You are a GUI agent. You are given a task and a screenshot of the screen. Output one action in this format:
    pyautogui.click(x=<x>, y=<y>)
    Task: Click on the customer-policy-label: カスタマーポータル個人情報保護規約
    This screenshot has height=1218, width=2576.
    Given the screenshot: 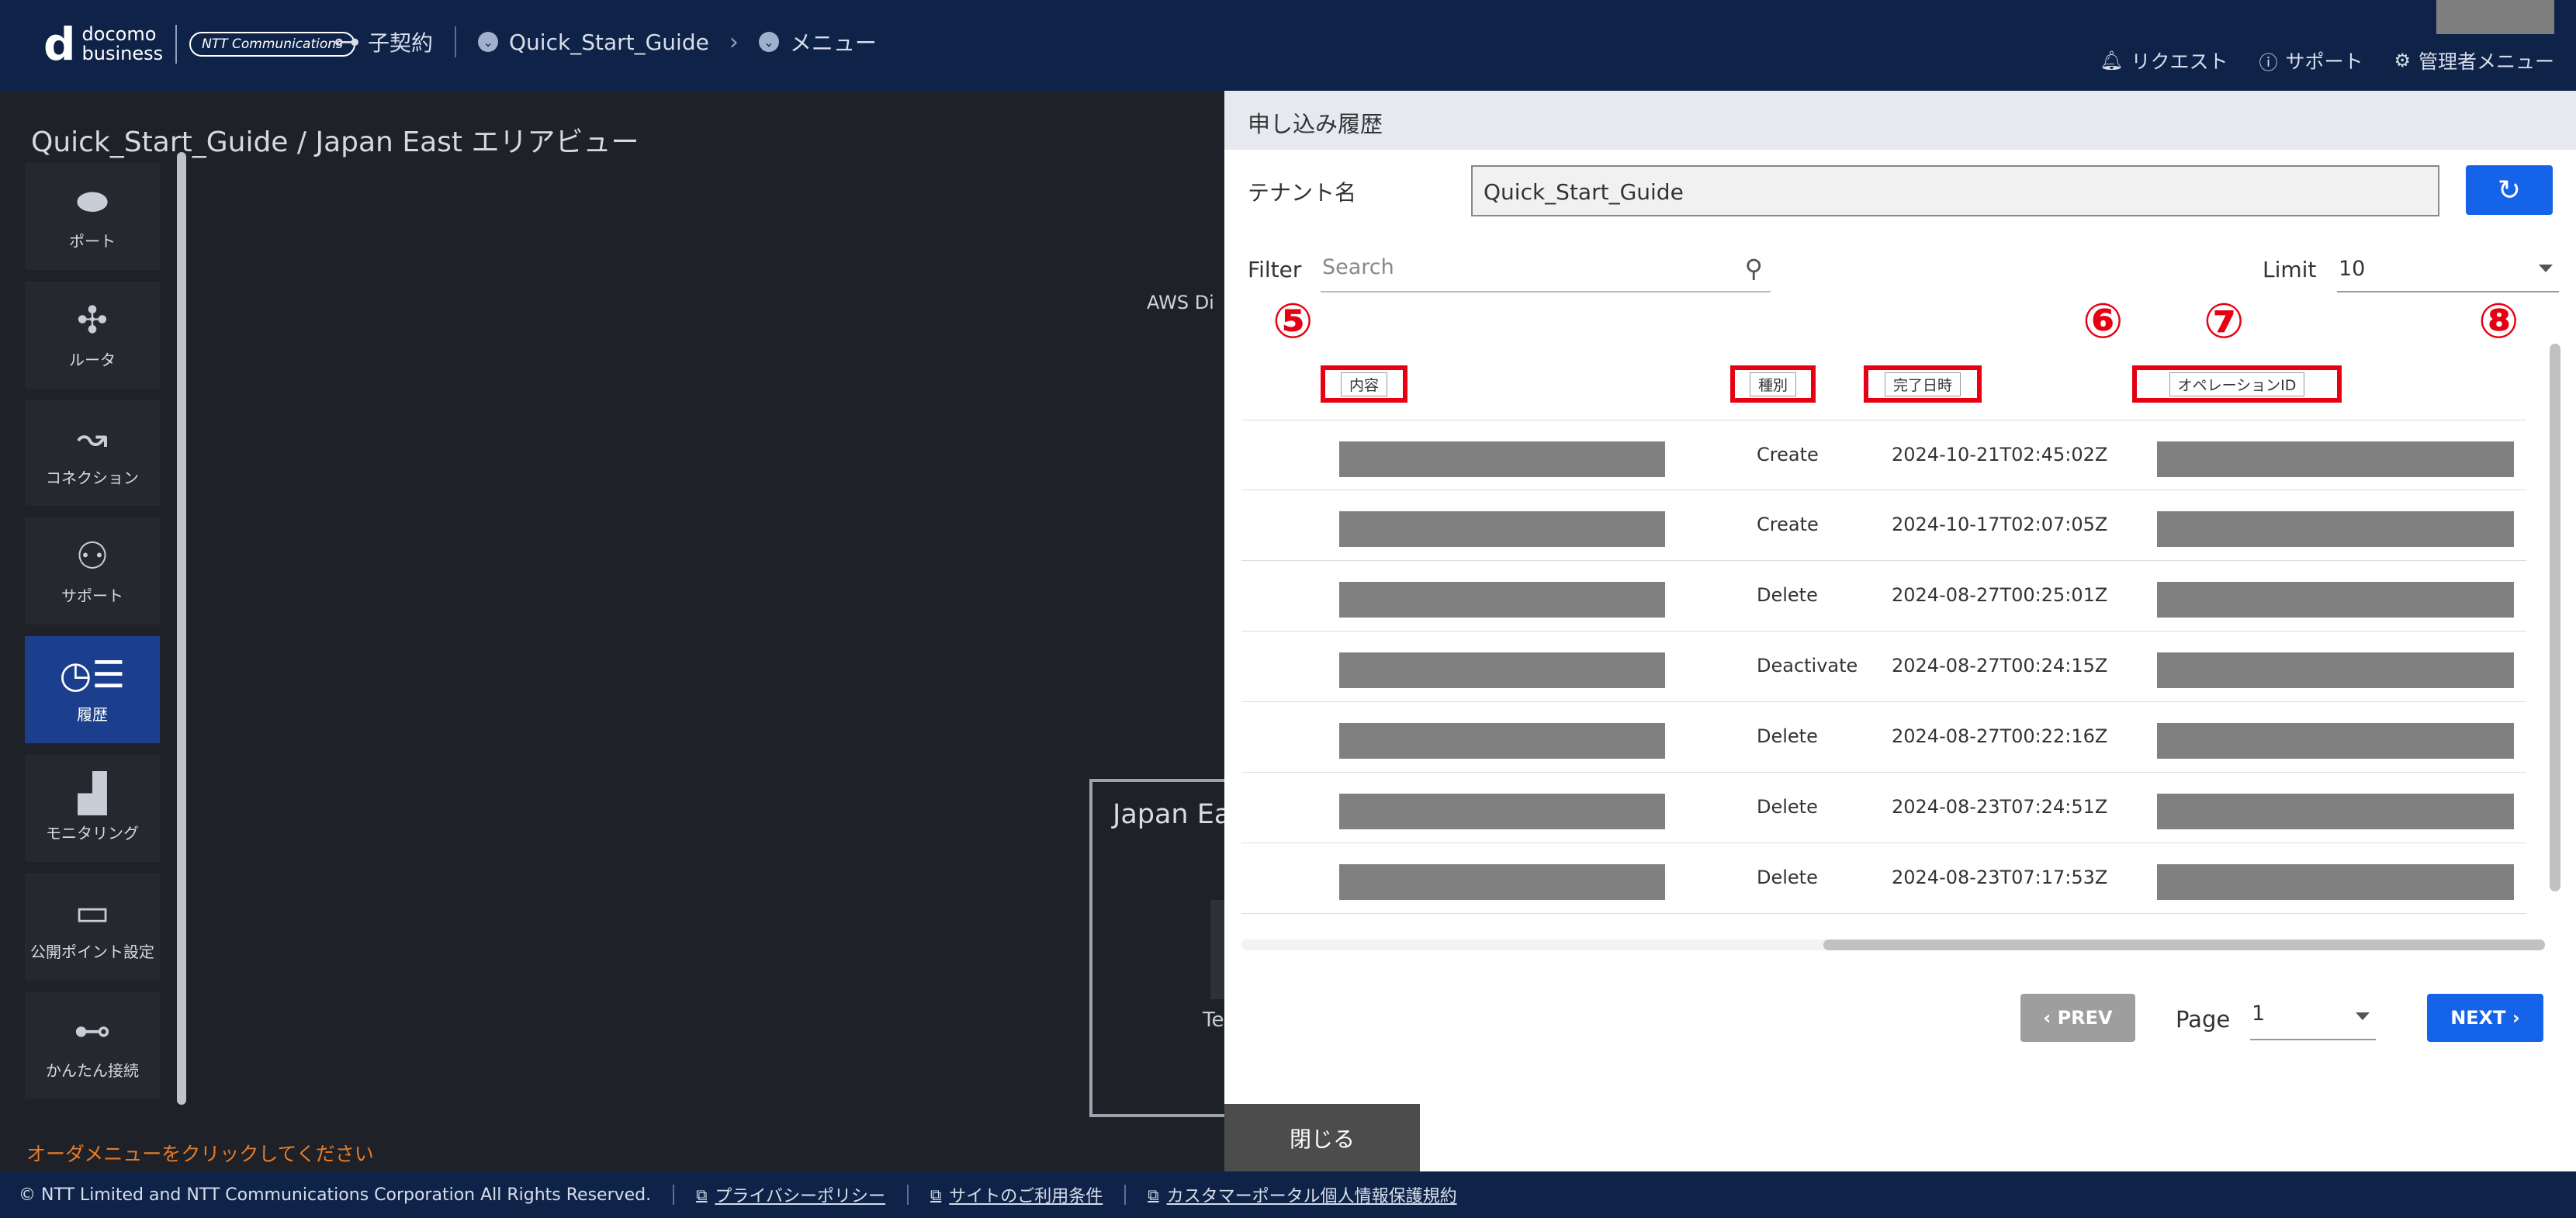 What is the action you would take?
    pyautogui.click(x=1311, y=1197)
    